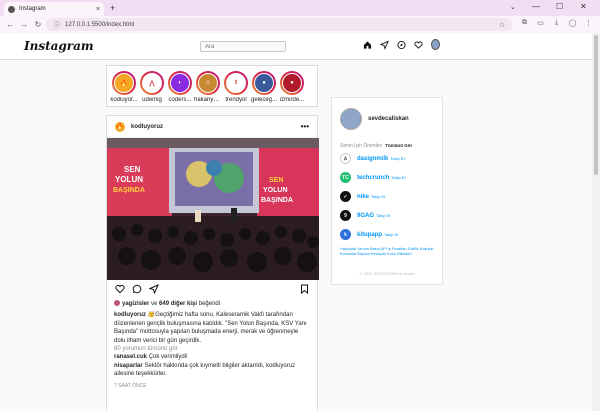  What do you see at coordinates (24, 24) in the screenshot?
I see `forward-icon: →` at bounding box center [24, 24].